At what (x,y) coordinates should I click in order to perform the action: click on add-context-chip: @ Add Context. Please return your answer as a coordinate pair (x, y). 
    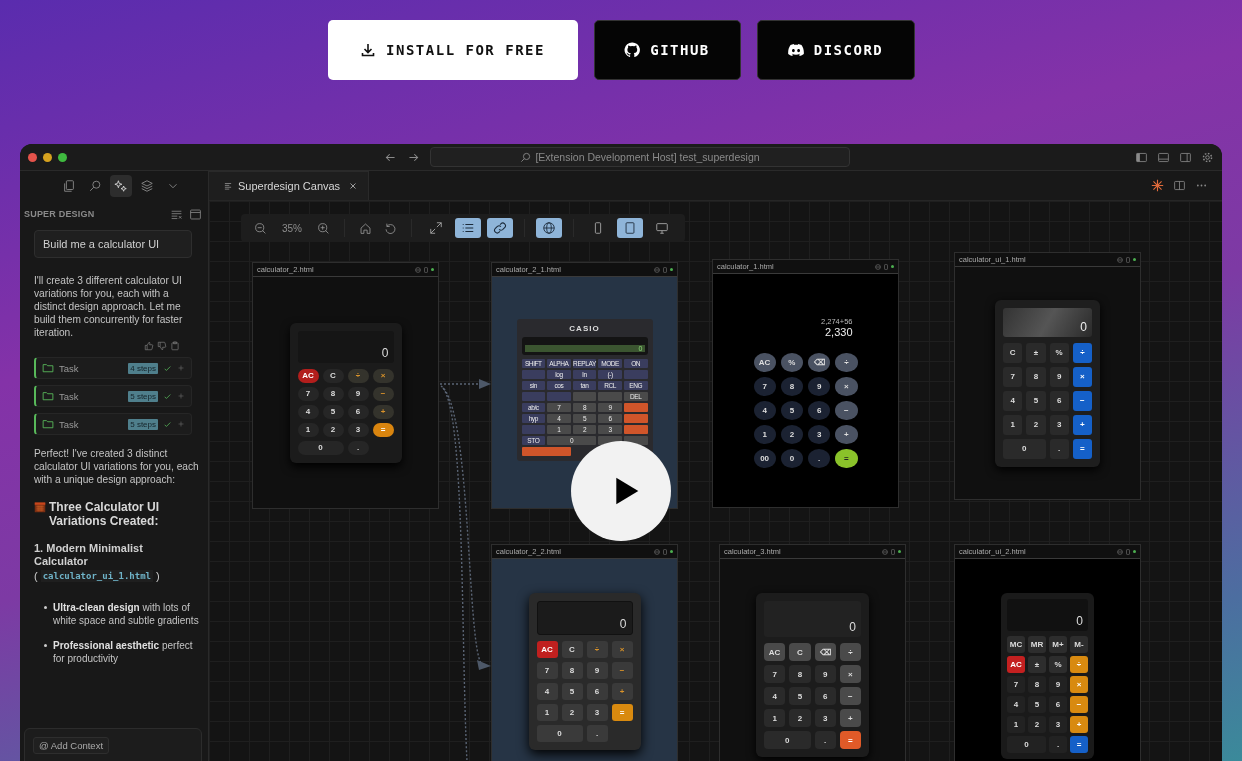
    Looking at the image, I should click on (71, 745).